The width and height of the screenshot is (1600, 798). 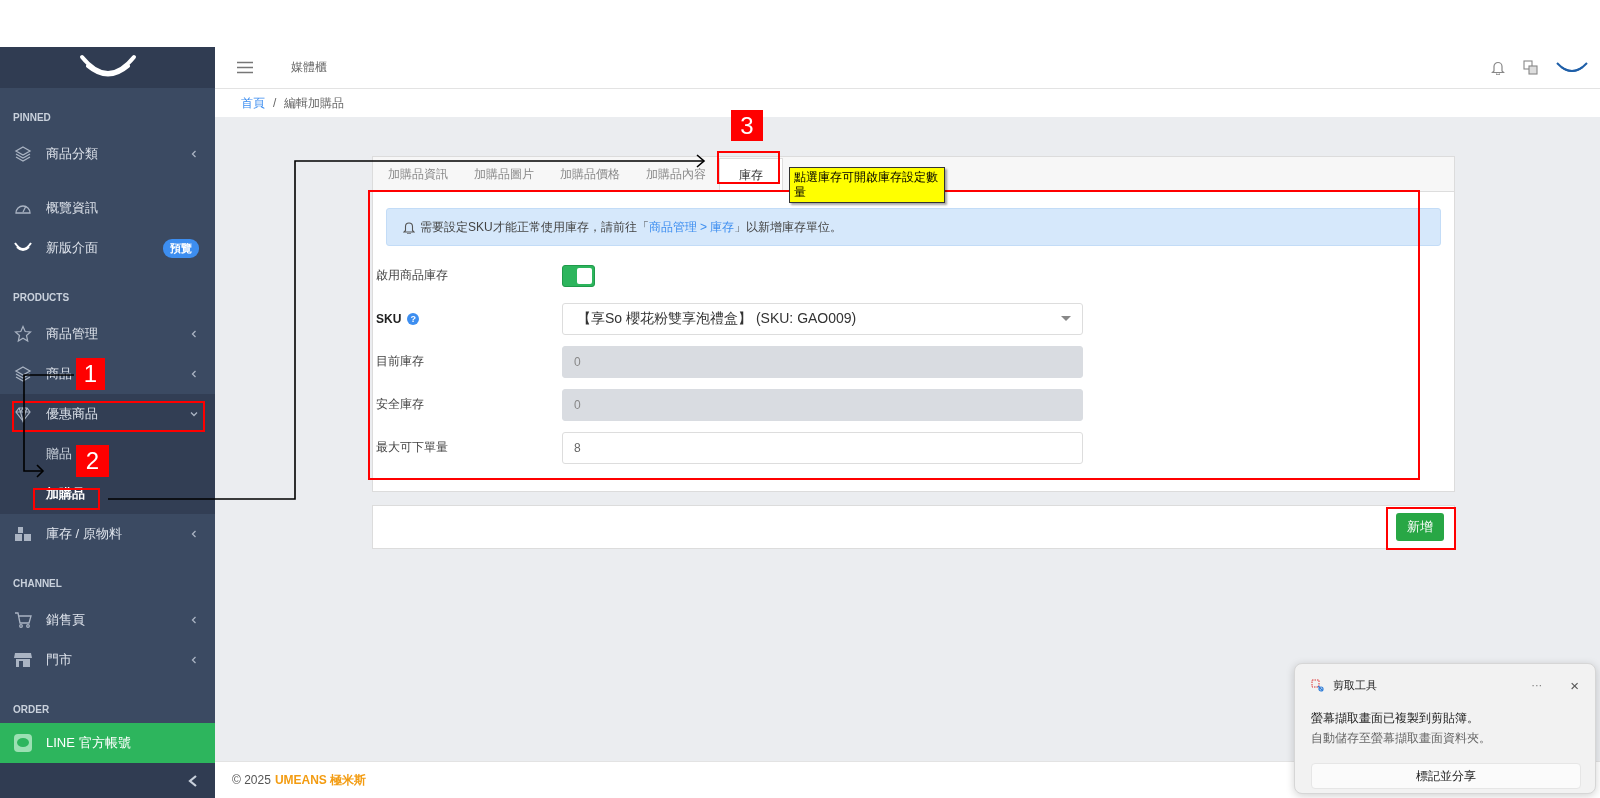 I want to click on cart-icon, so click(x=23, y=620).